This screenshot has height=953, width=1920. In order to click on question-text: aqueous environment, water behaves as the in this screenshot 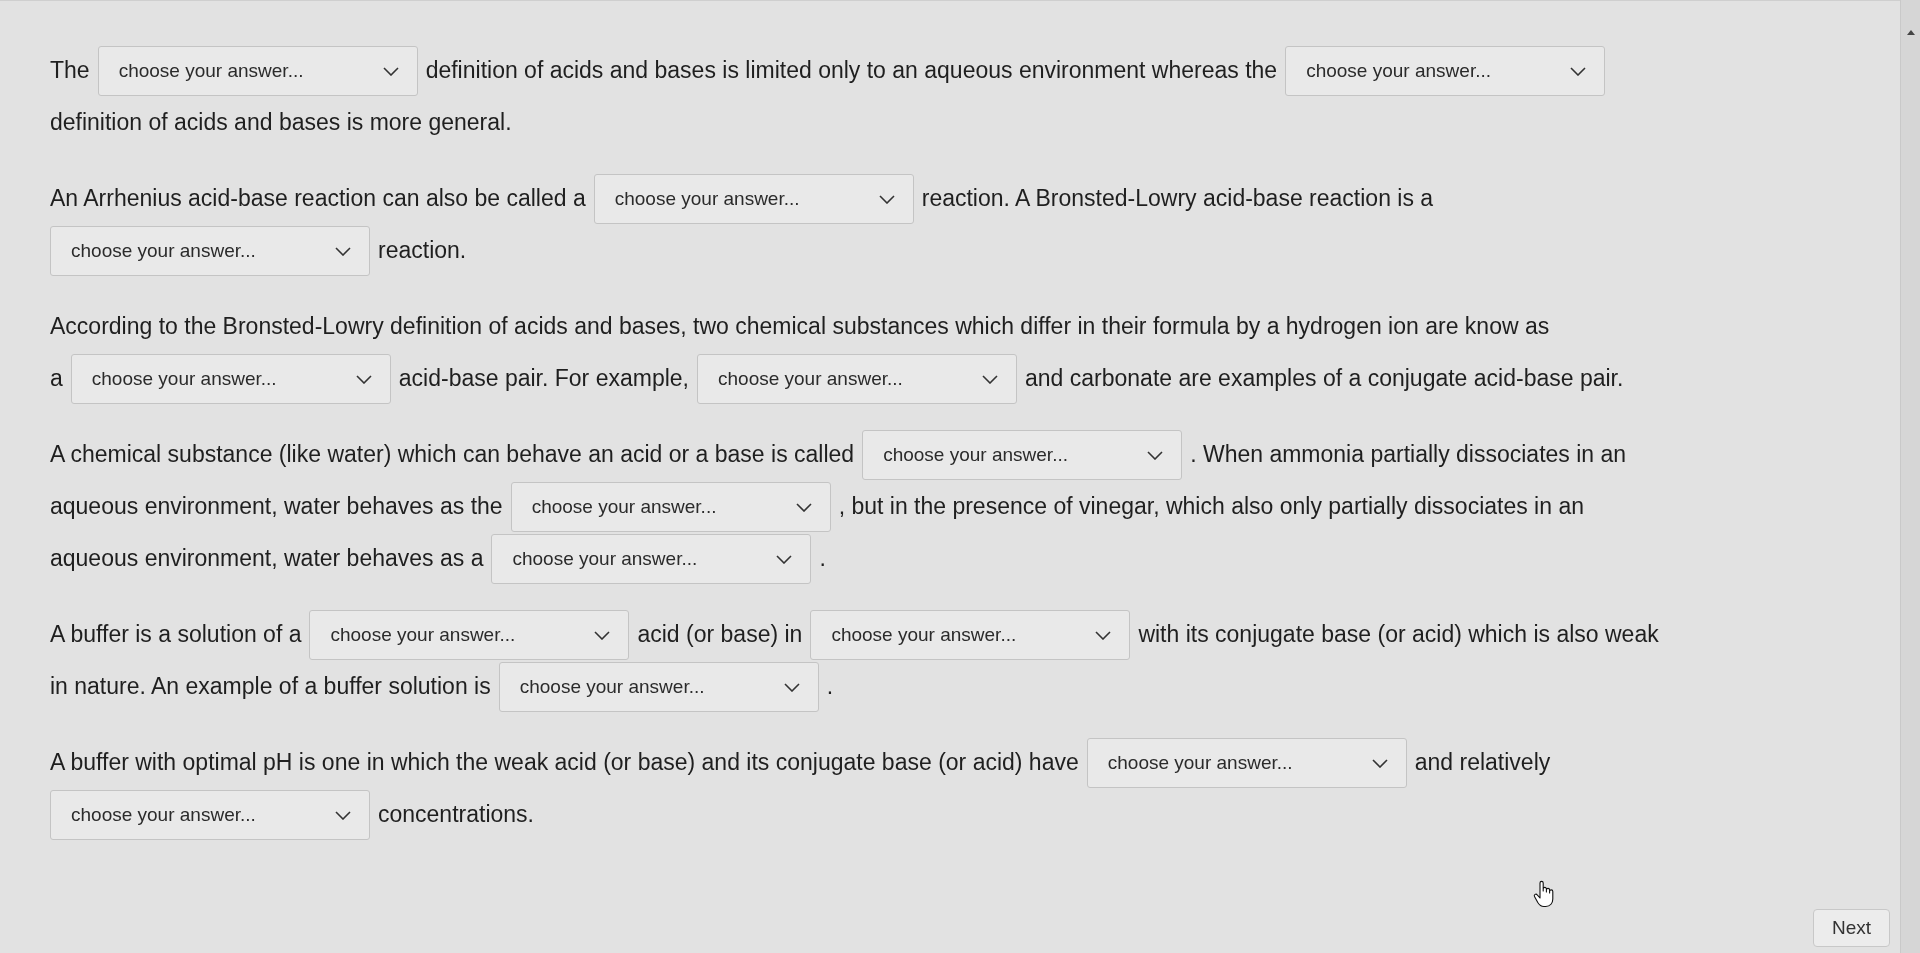, I will do `click(276, 507)`.